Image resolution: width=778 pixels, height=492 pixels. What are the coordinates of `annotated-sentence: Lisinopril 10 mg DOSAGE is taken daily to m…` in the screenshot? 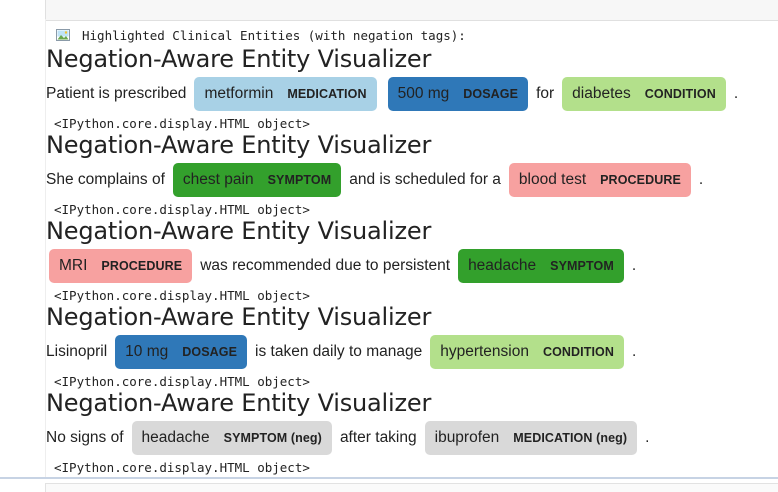 It's located at (411, 352).